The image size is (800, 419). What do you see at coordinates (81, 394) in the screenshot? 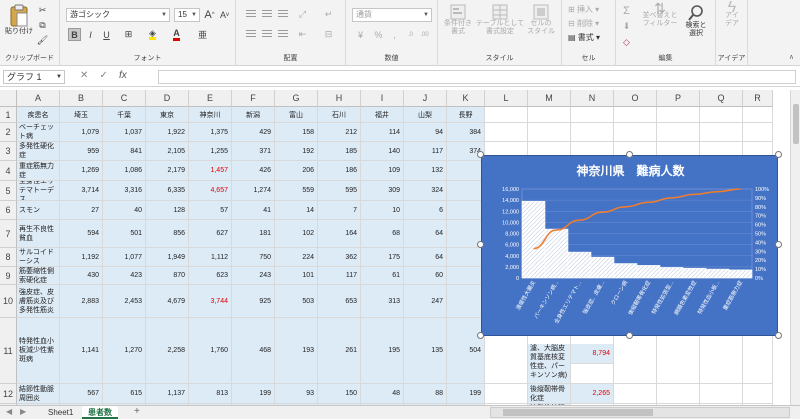
I see `table-cell: 567` at bounding box center [81, 394].